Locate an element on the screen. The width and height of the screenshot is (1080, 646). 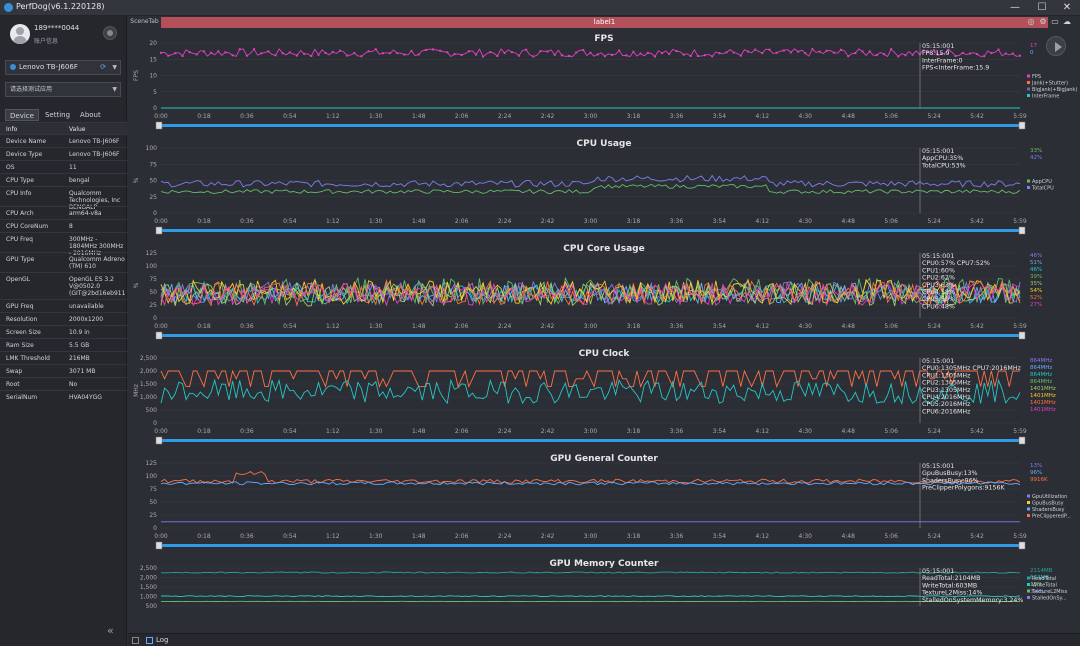
tab-about: About is located at coordinates (90, 115).